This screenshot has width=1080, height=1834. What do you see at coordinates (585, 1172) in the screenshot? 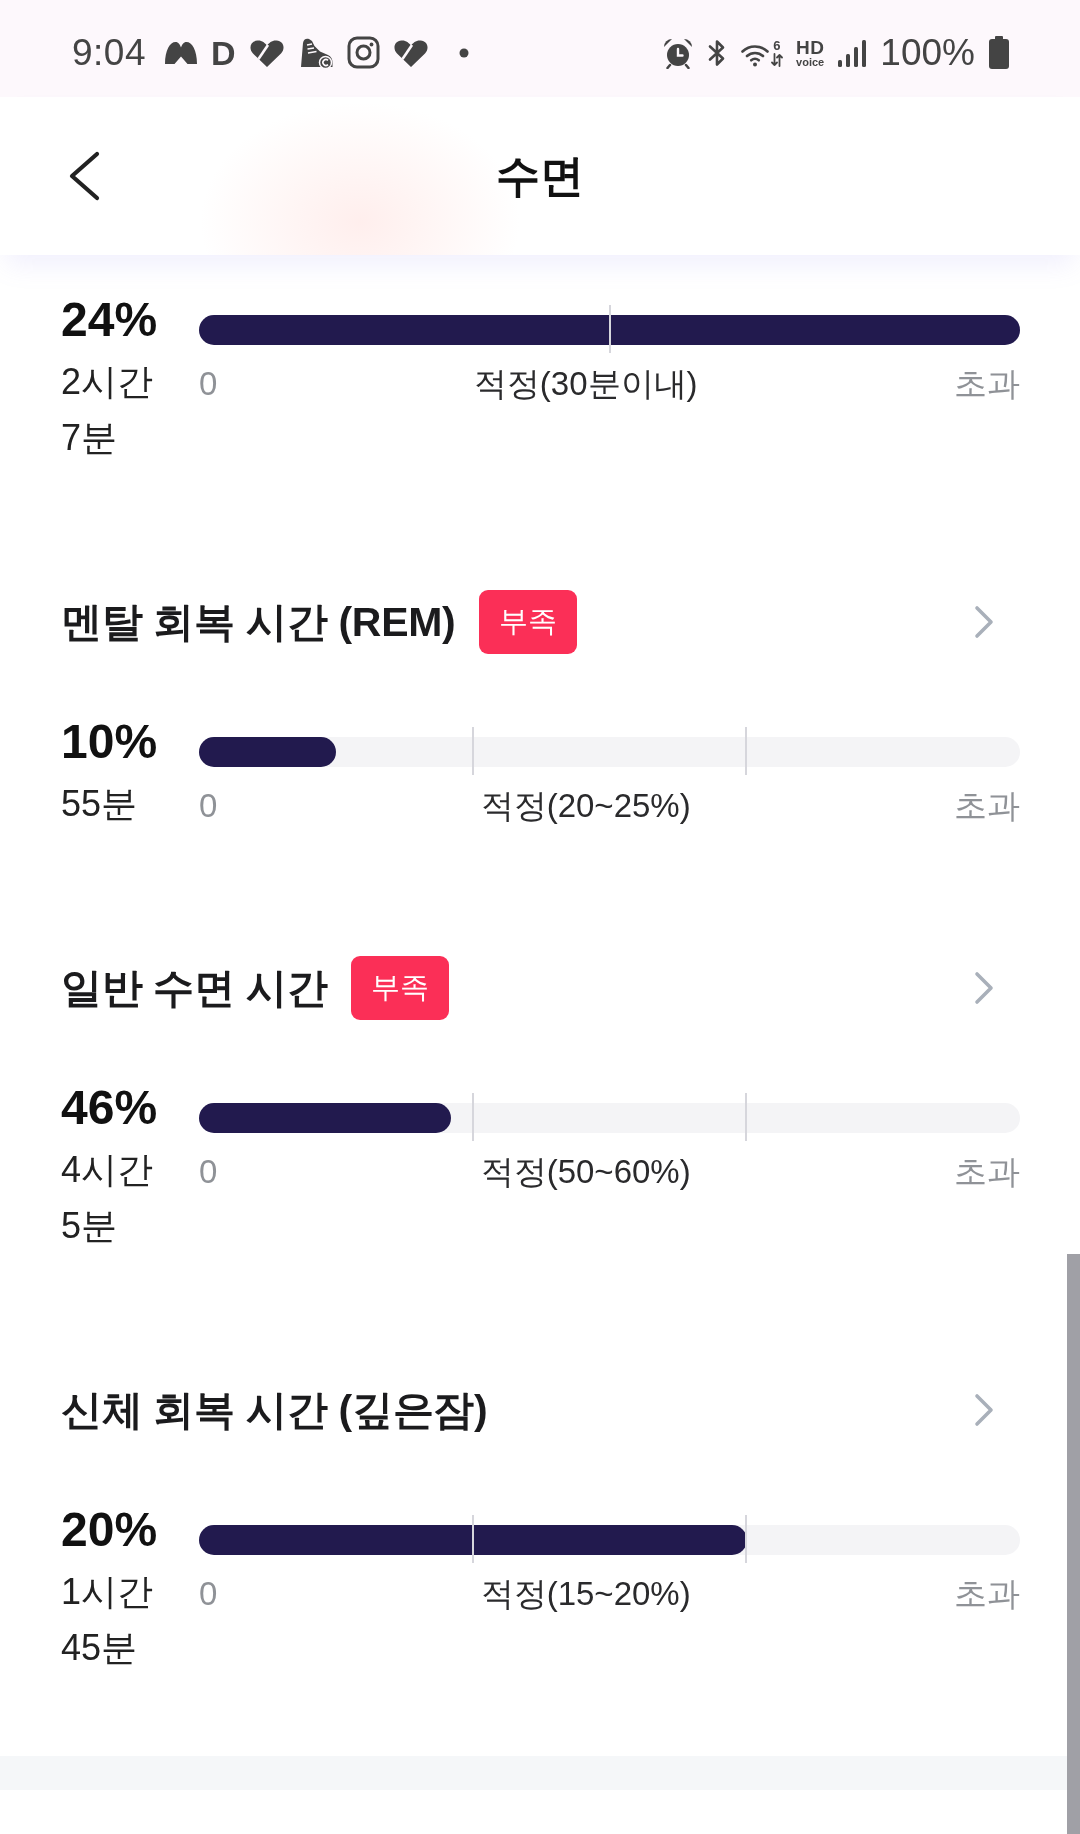
I see `target-range-label: 적정(50~60%)` at bounding box center [585, 1172].